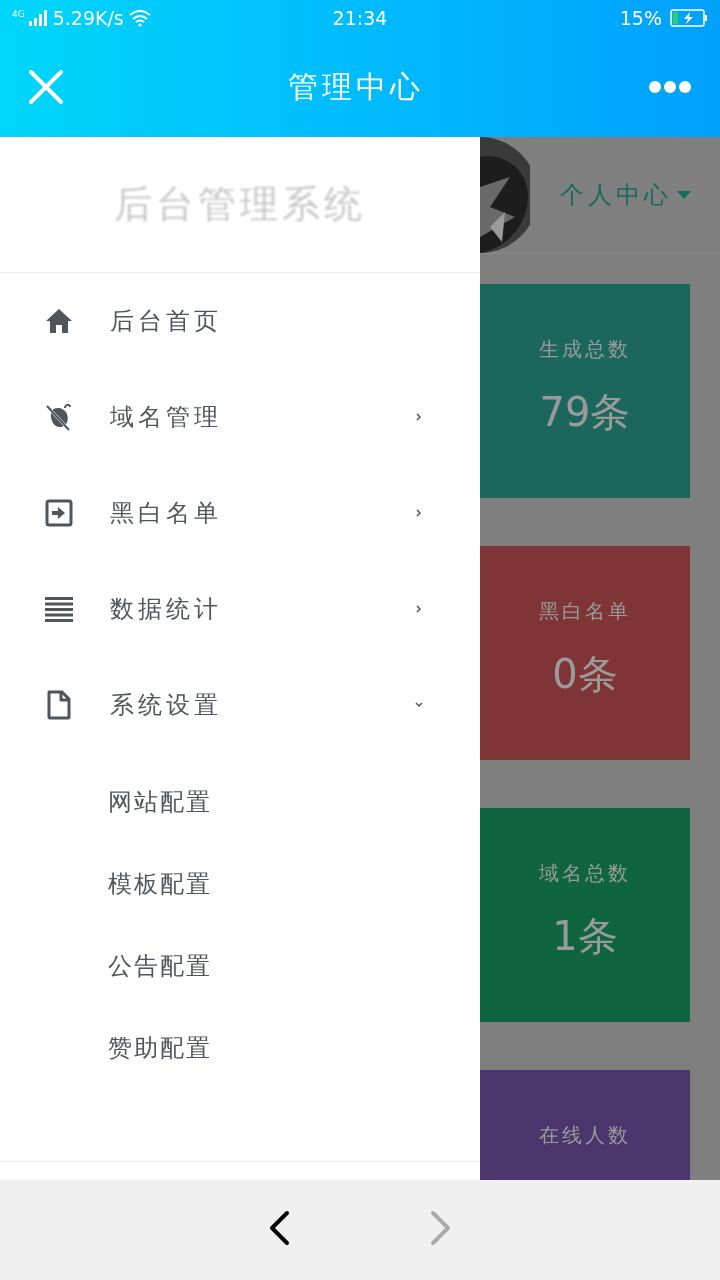 The image size is (720, 1280). Describe the element at coordinates (240, 966) in the screenshot. I see `submenu-item: 公告配置` at that location.